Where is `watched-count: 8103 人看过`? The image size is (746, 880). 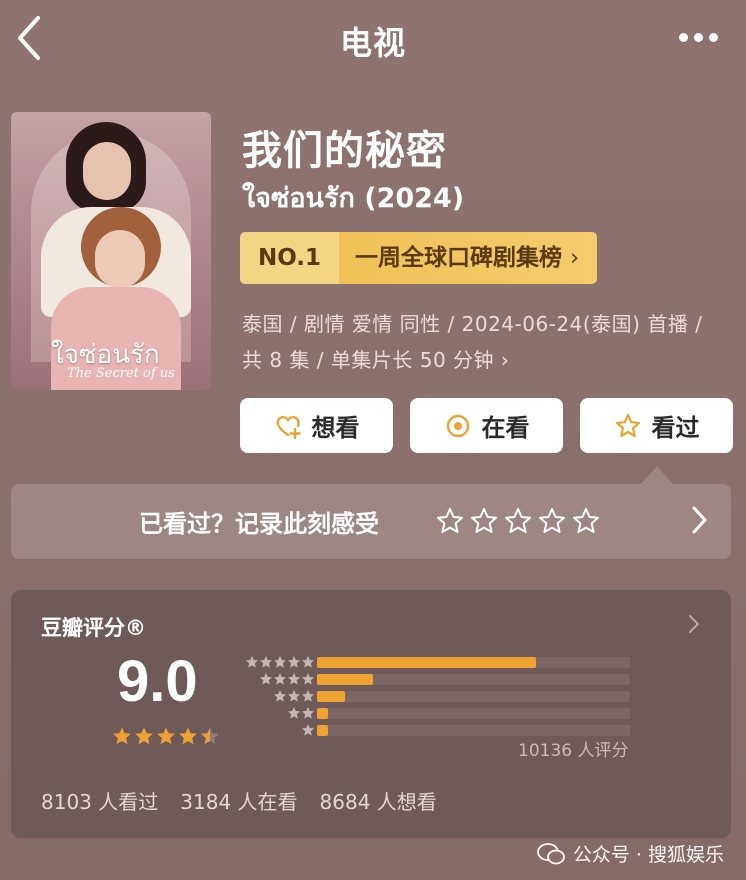 watched-count: 8103 人看过 is located at coordinates (99, 800).